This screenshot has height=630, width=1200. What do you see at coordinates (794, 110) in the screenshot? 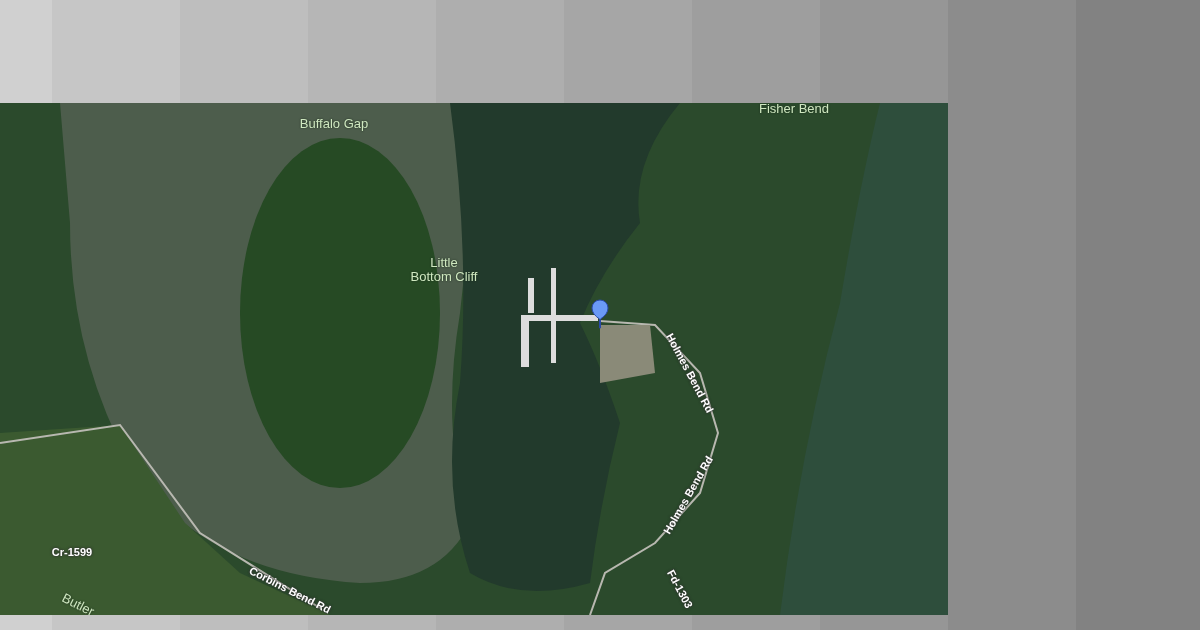
I see `place-label: Fisher Bend` at bounding box center [794, 110].